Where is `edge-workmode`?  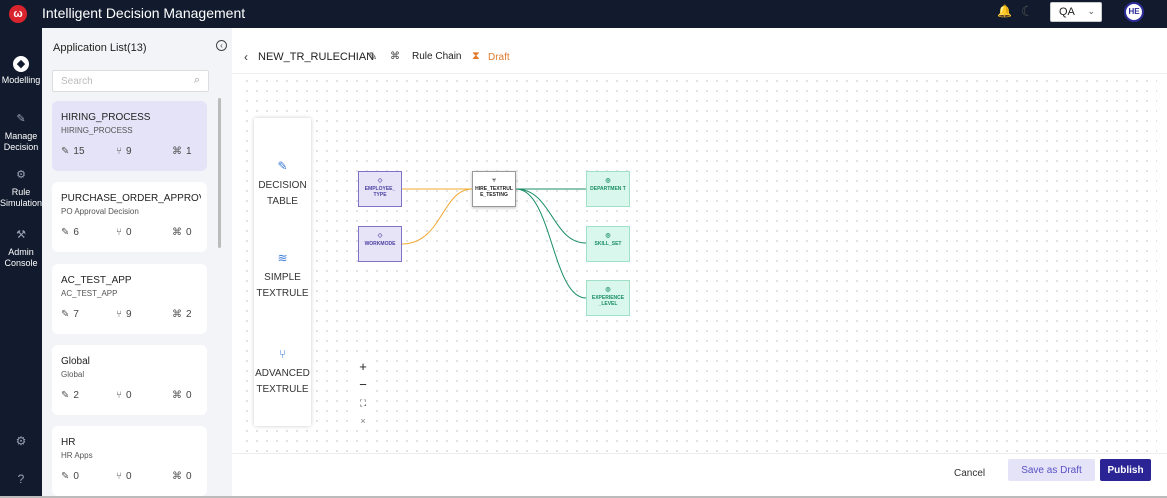
edge-workmode is located at coordinates (437, 216).